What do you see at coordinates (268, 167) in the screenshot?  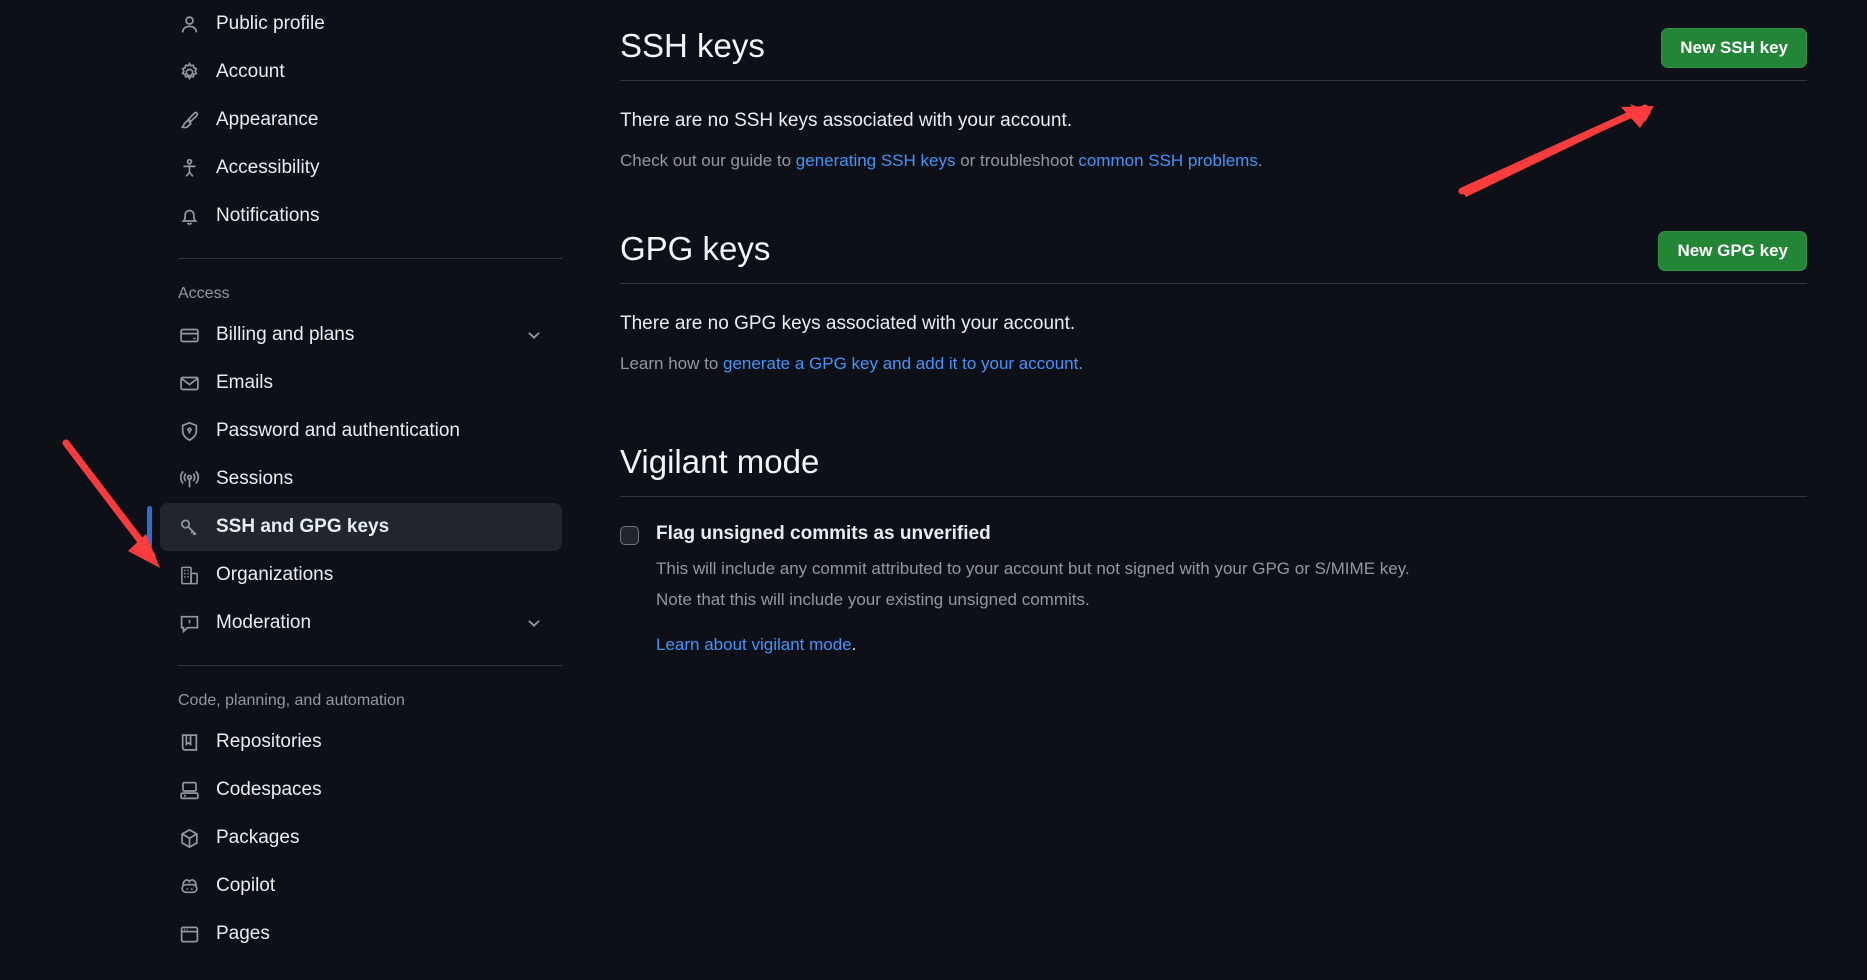 I see `sidebar-item-label: Accessibility` at bounding box center [268, 167].